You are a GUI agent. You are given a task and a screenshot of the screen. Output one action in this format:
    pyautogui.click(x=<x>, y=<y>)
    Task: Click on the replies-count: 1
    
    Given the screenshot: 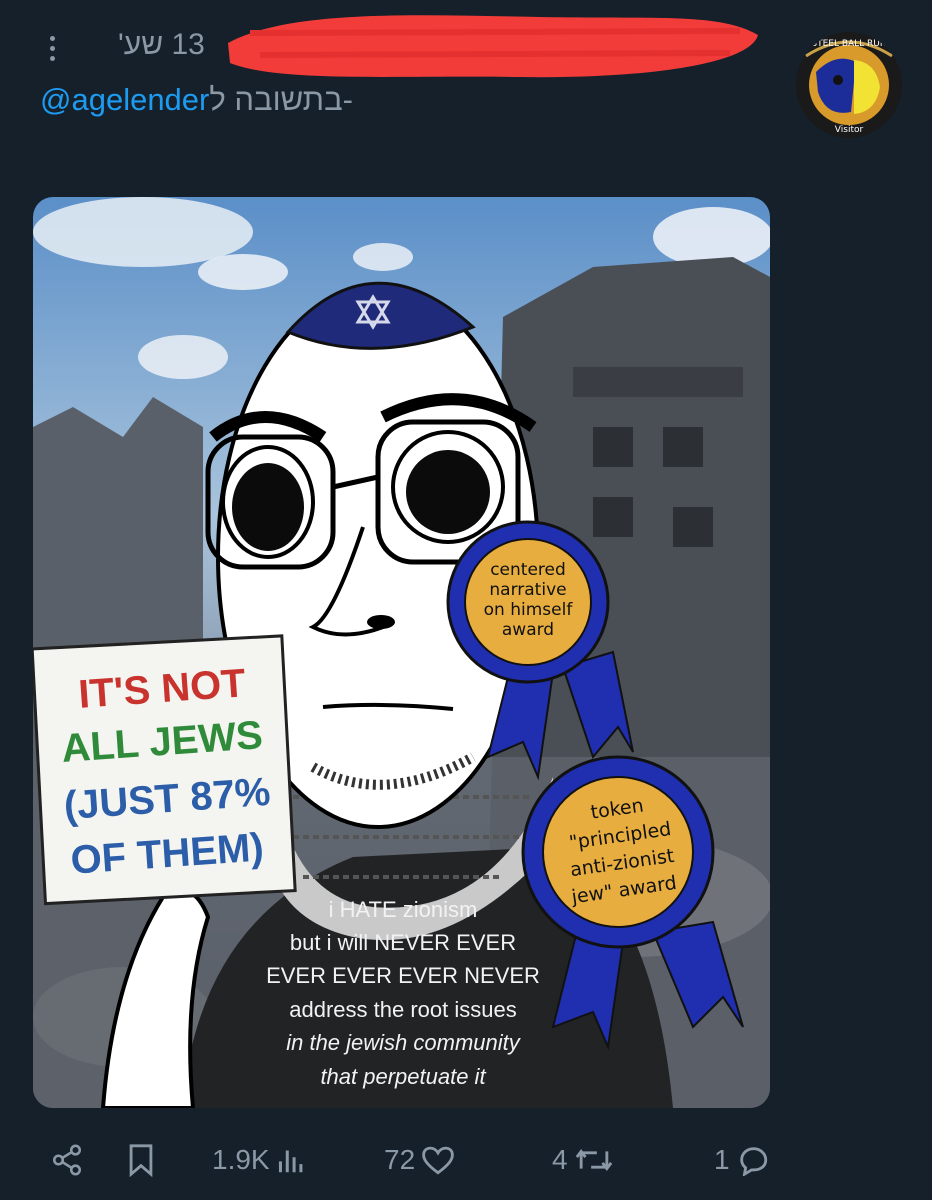 What is the action you would take?
    pyautogui.click(x=722, y=1159)
    